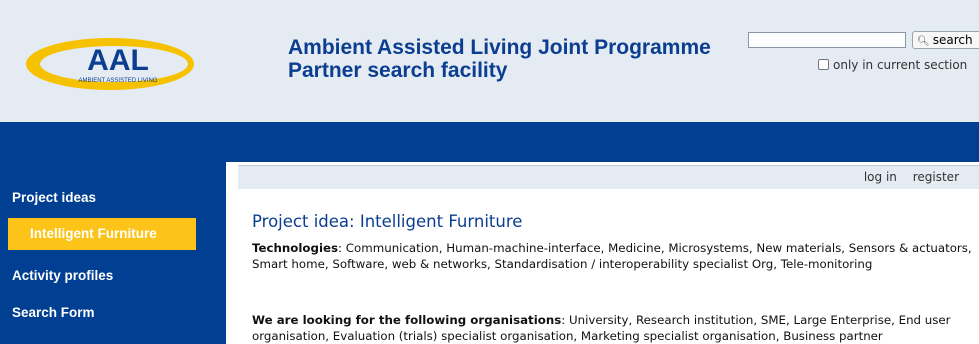 Image resolution: width=979 pixels, height=344 pixels. What do you see at coordinates (952, 40) in the screenshot?
I see `search-button-label: search` at bounding box center [952, 40].